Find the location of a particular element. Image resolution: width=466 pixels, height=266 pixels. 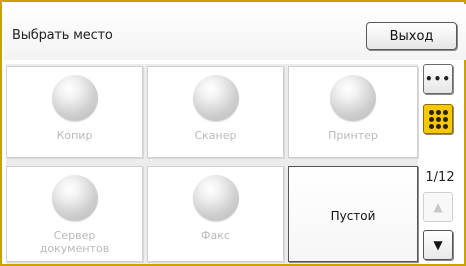

tile-label: Пустой is located at coordinates (353, 216).